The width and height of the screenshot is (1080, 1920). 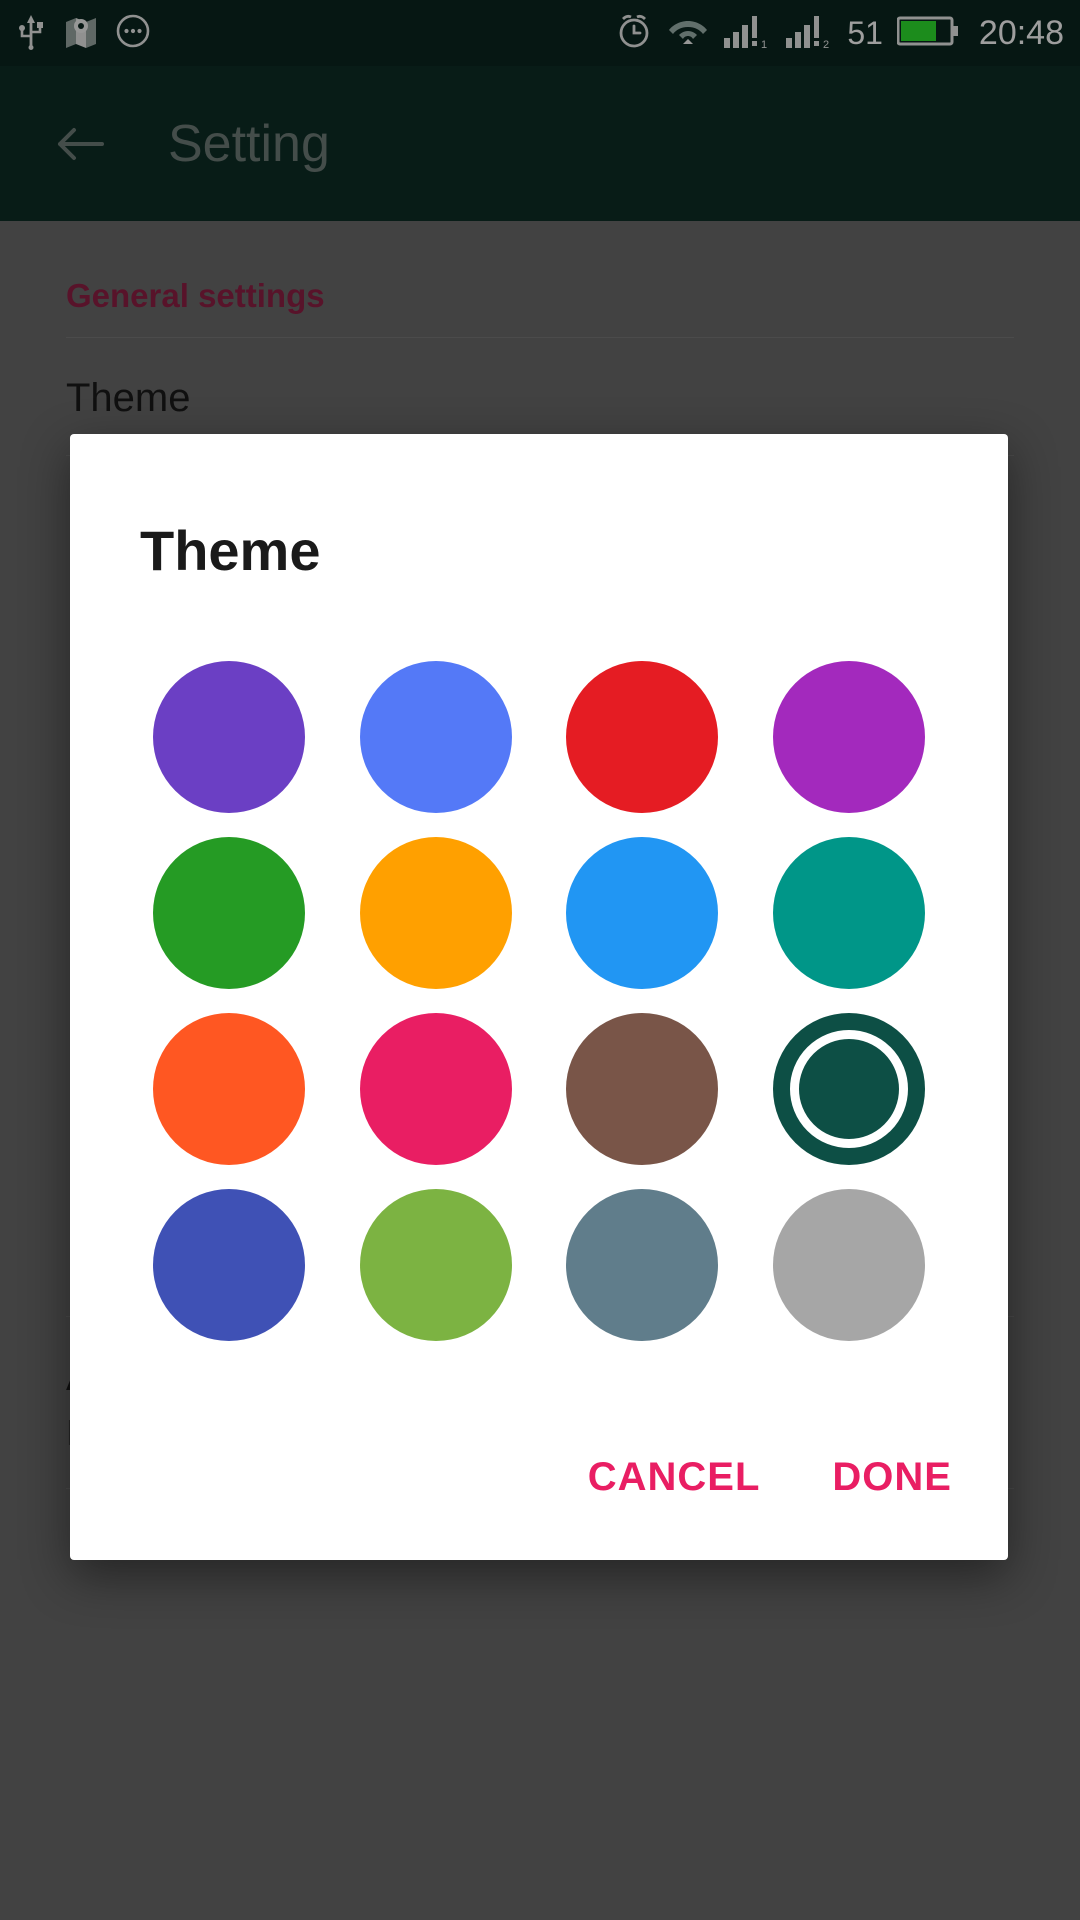 What do you see at coordinates (642, 1265) in the screenshot?
I see `swatch-blue-grey` at bounding box center [642, 1265].